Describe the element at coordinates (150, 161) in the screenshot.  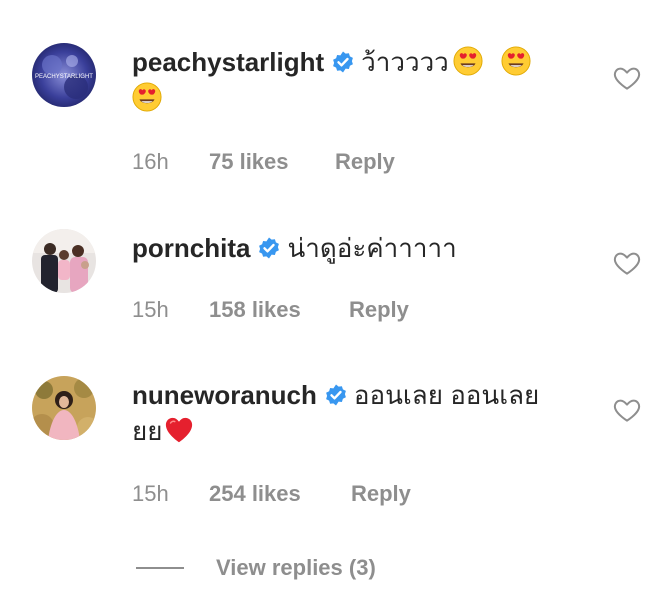
I see `timestamp: 16h` at that location.